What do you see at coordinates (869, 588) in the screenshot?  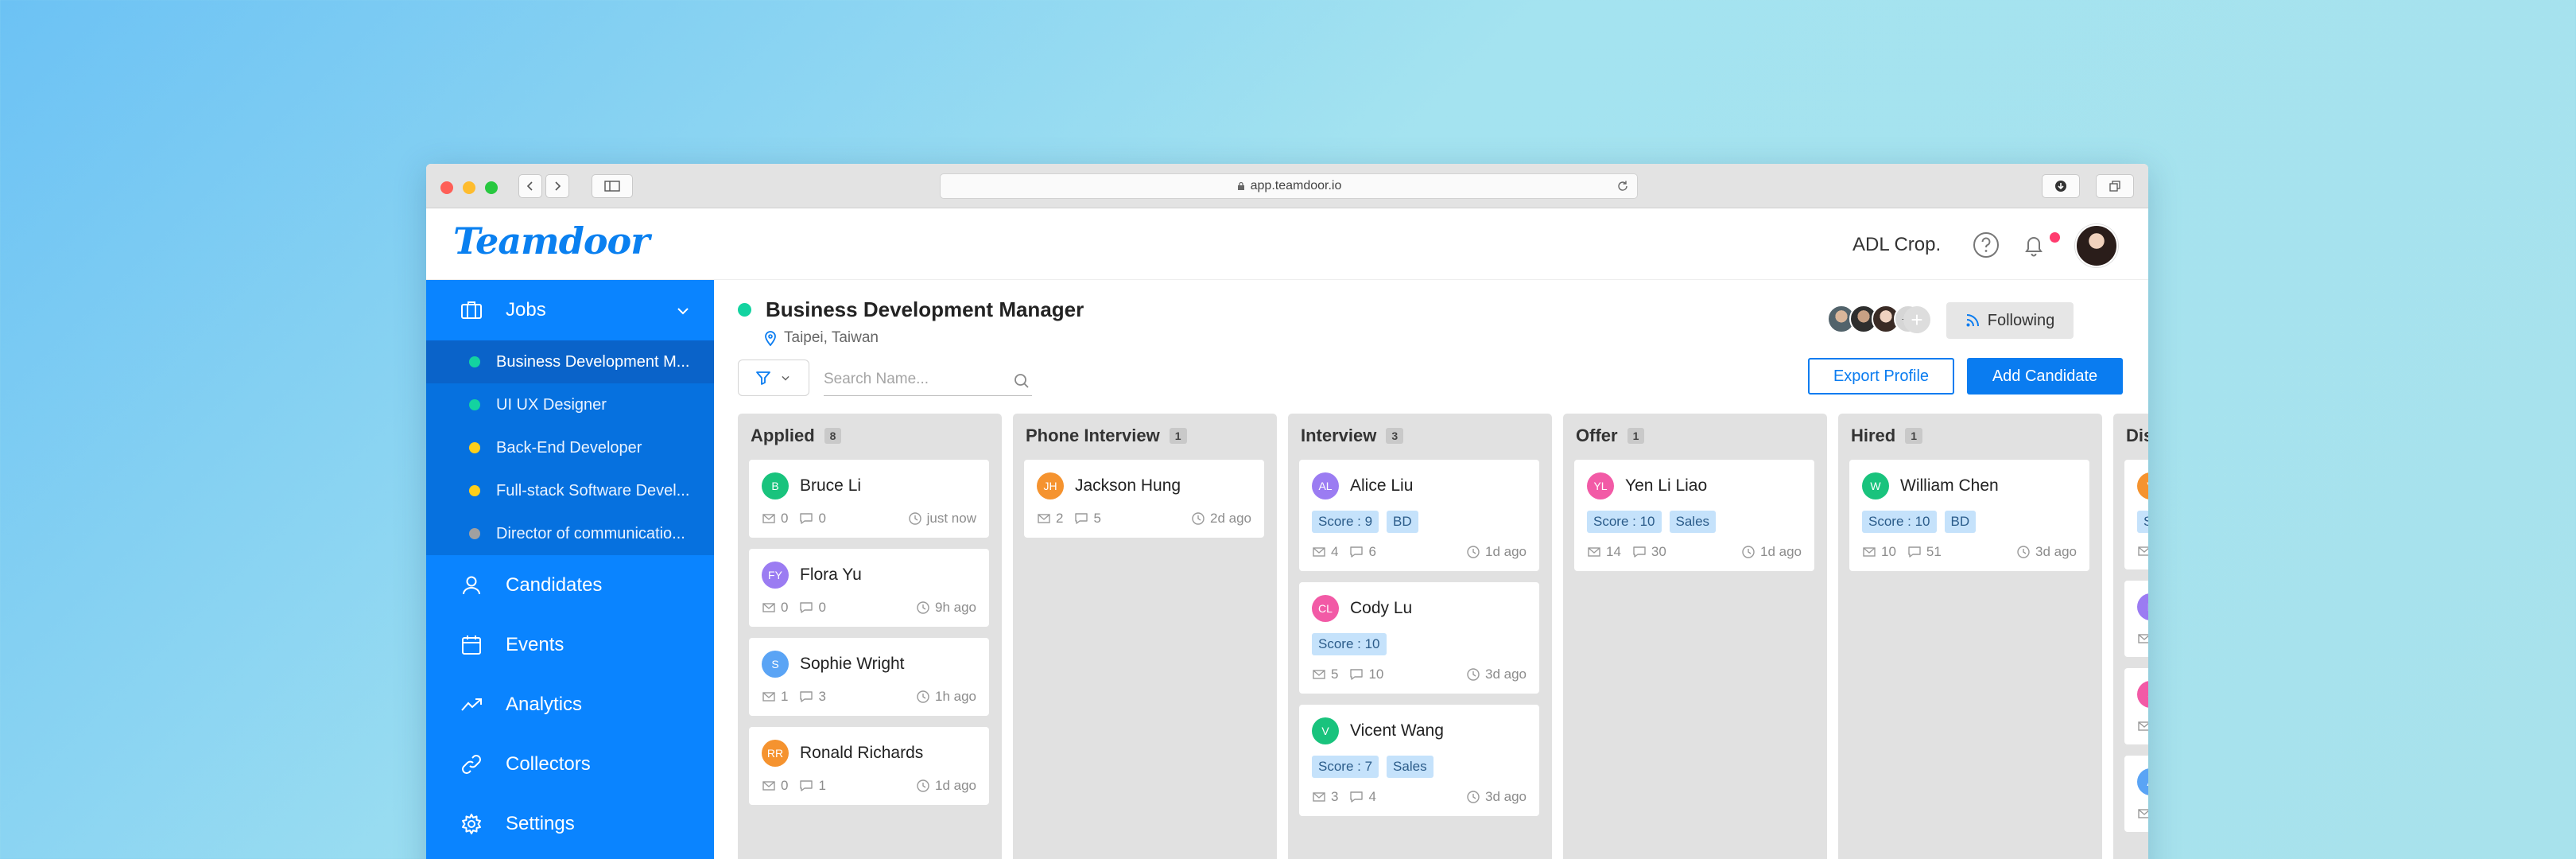 I see `candidate-card: FY Flora Yu 0 0 9h ago` at bounding box center [869, 588].